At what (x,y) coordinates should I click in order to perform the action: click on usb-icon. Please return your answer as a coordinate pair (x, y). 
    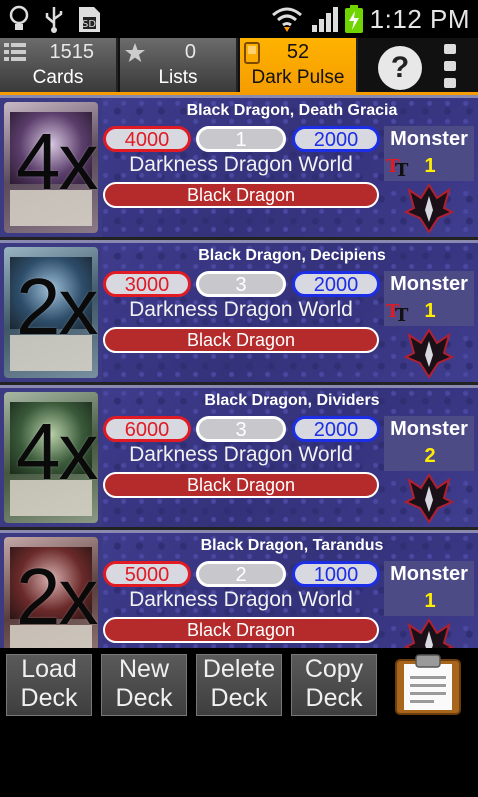
    Looking at the image, I should click on (54, 20).